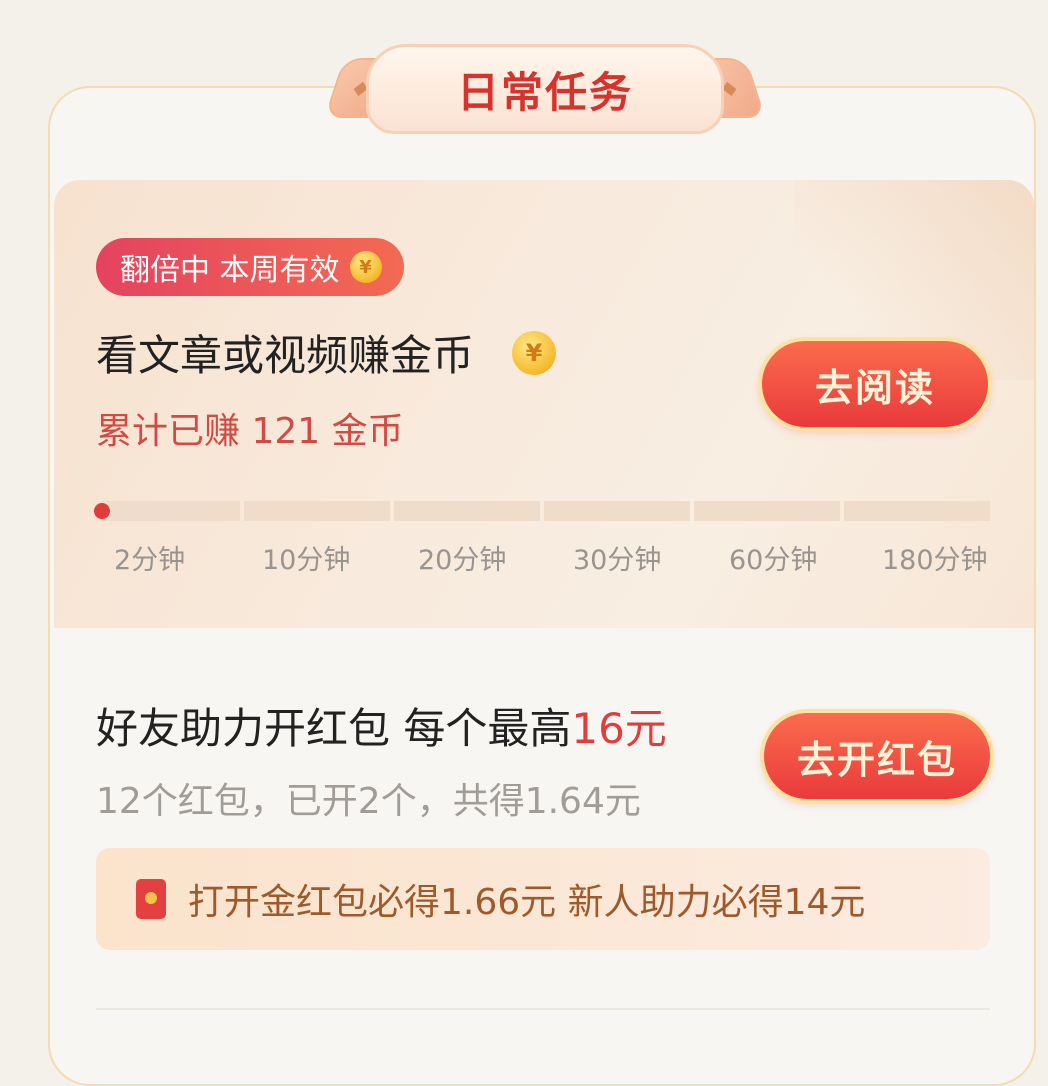 This screenshot has width=1048, height=1086. I want to click on milestone-label: 2分钟, so click(150, 560).